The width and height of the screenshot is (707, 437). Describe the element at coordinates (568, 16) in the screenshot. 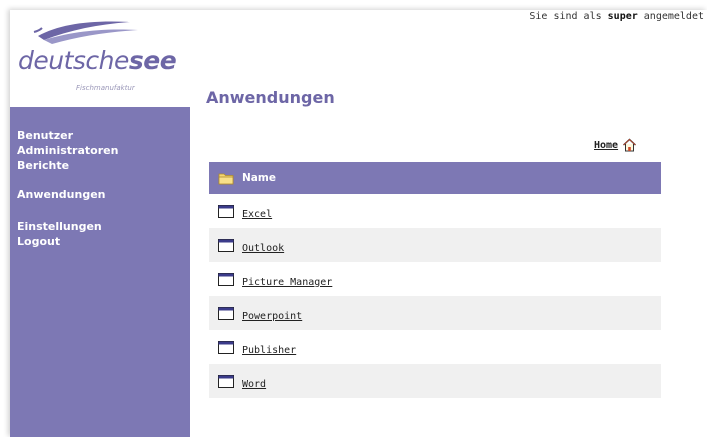

I see `login-prefix: Sie sind als` at that location.